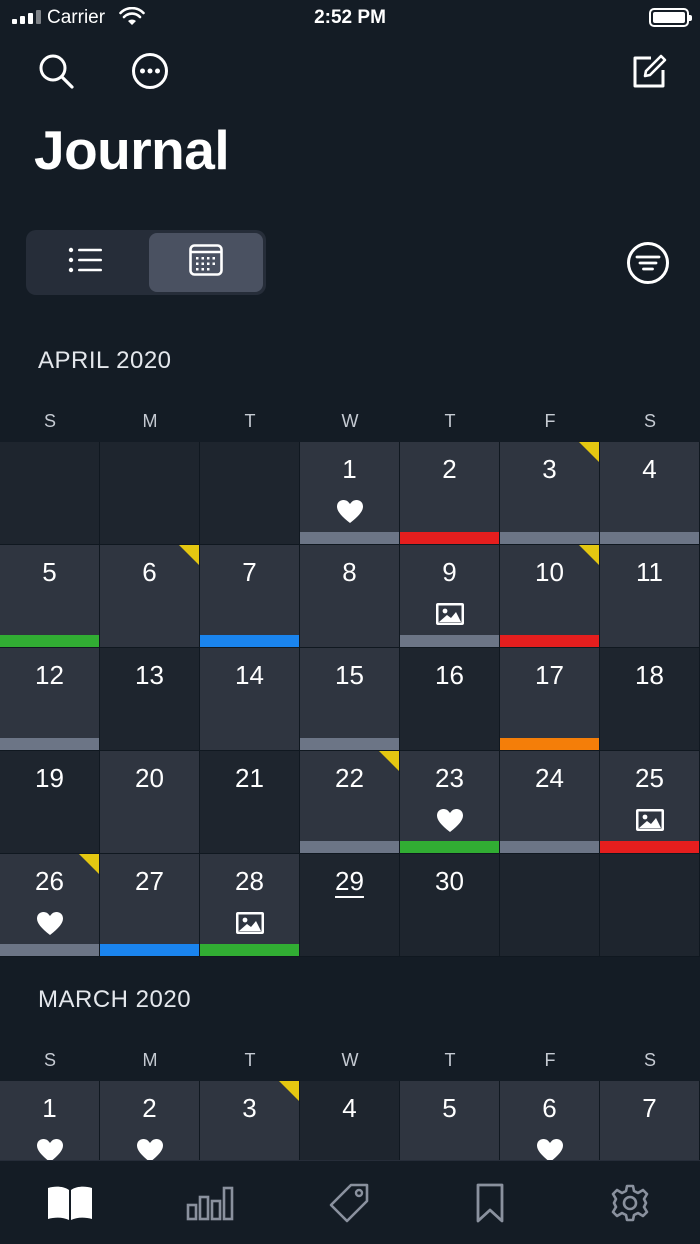 The height and width of the screenshot is (1244, 700). Describe the element at coordinates (49, 778) in the screenshot. I see `day-number: 19` at that location.